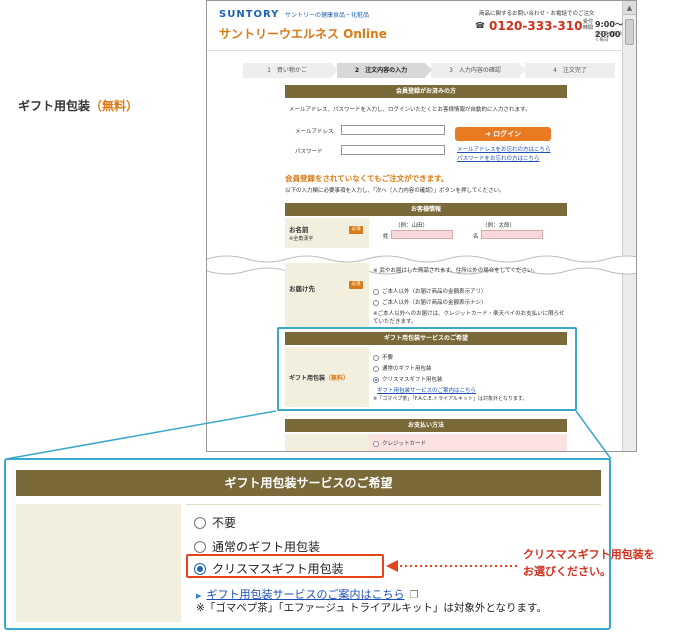  I want to click on guest-heading: 会員登録をされていなくてもご注文ができます。, so click(367, 178).